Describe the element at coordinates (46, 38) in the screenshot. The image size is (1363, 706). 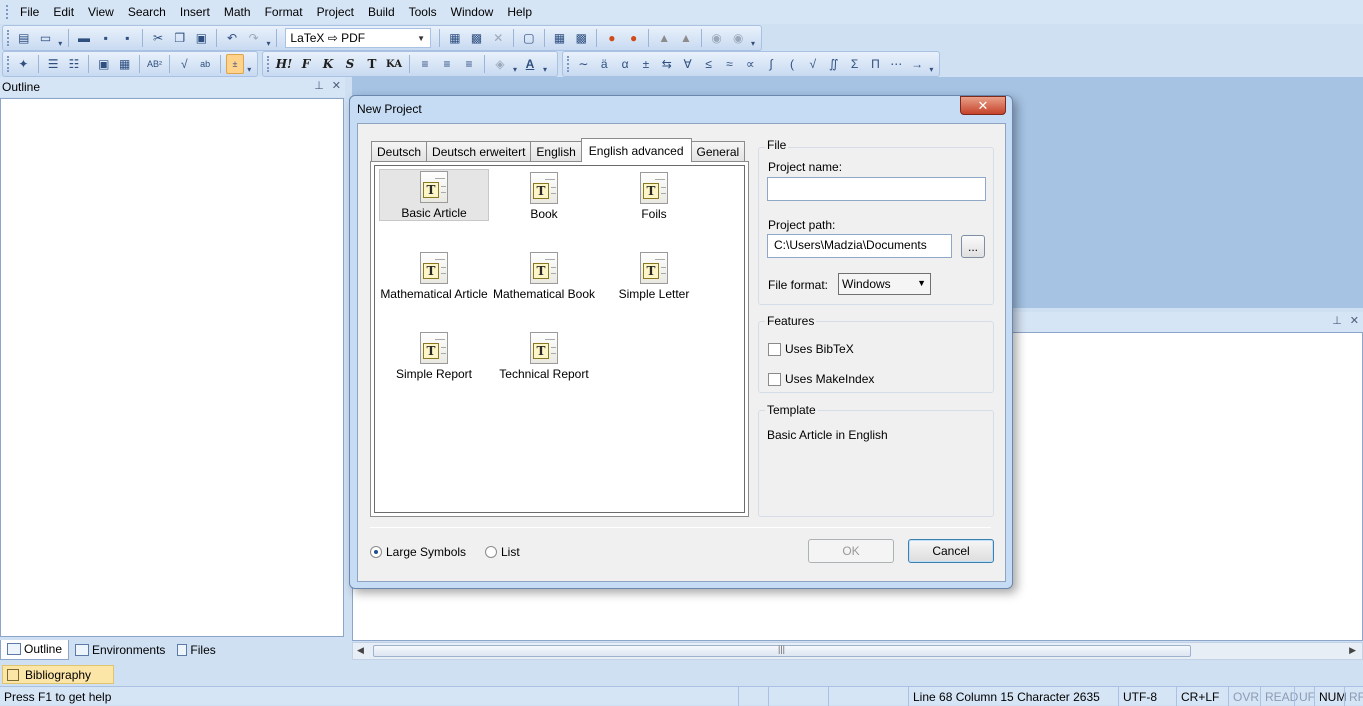
I see `new-file-icon: ▭` at that location.